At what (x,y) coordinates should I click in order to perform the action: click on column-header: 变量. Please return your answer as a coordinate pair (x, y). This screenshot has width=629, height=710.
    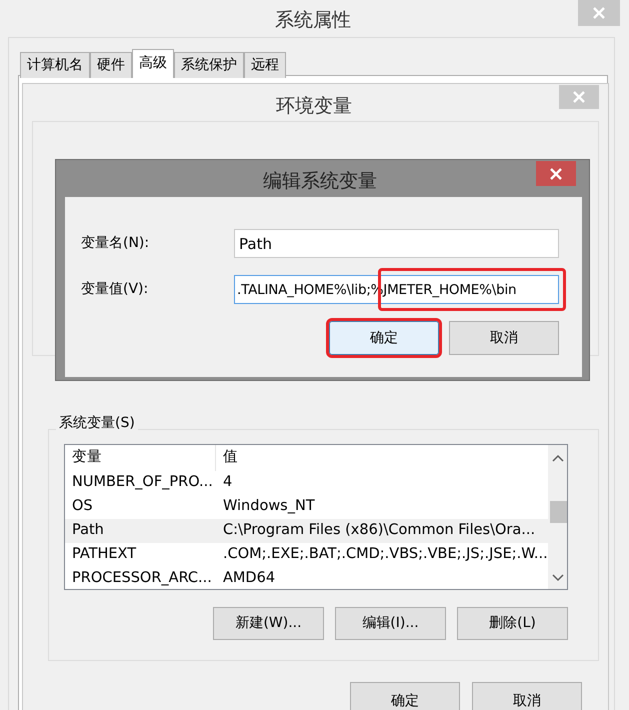
    Looking at the image, I should click on (140, 458).